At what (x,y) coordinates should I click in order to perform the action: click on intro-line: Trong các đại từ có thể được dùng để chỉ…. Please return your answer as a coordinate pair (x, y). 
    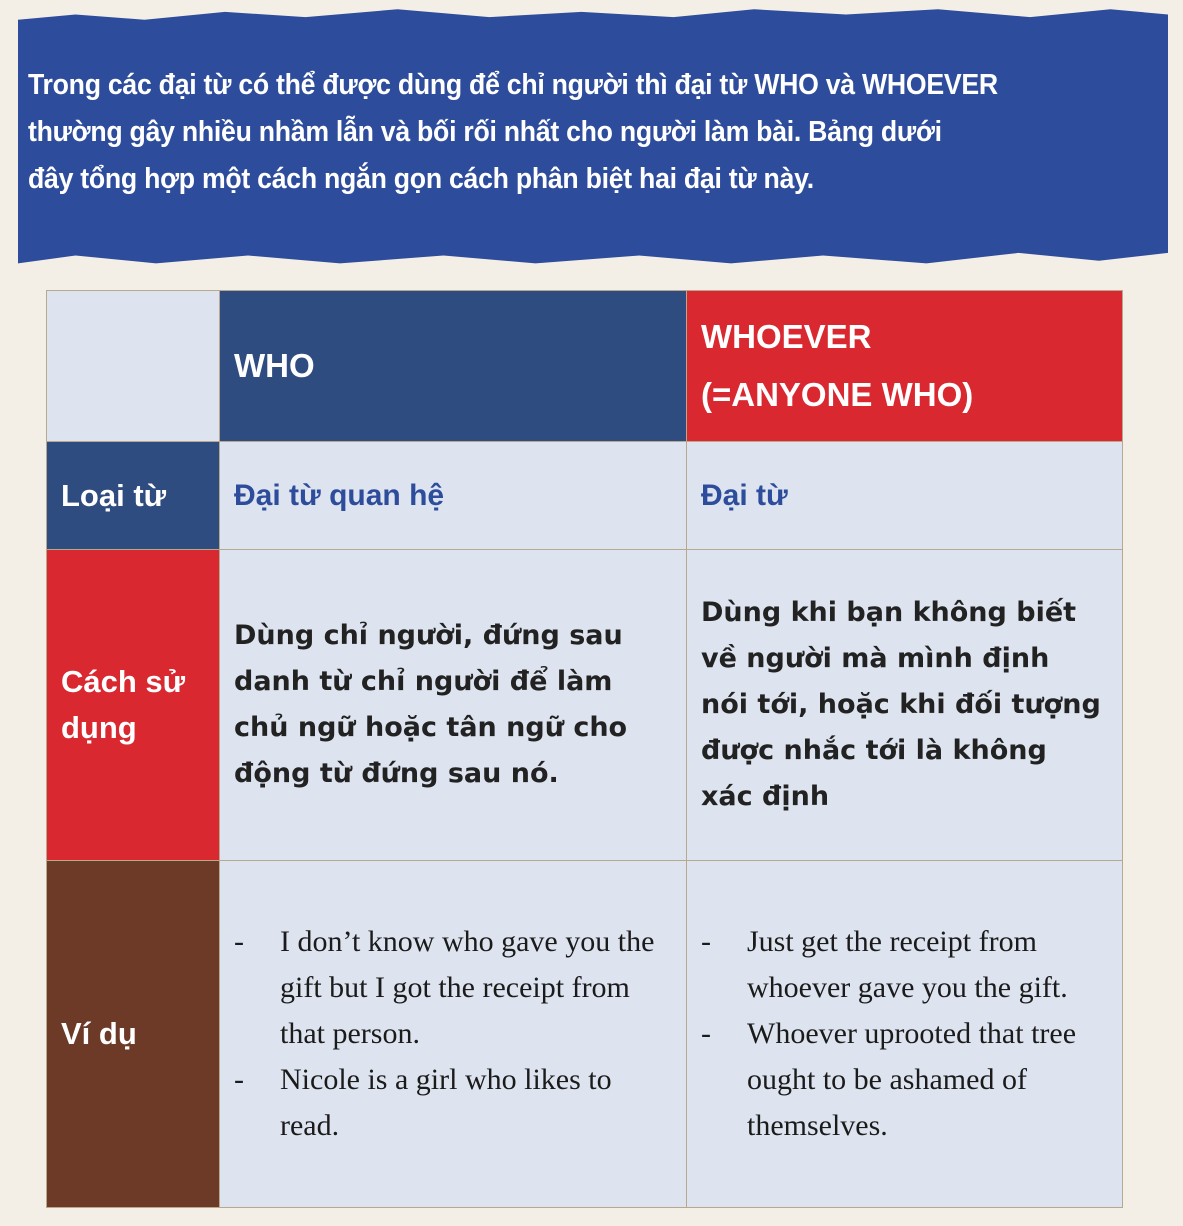
    Looking at the image, I should click on (513, 85).